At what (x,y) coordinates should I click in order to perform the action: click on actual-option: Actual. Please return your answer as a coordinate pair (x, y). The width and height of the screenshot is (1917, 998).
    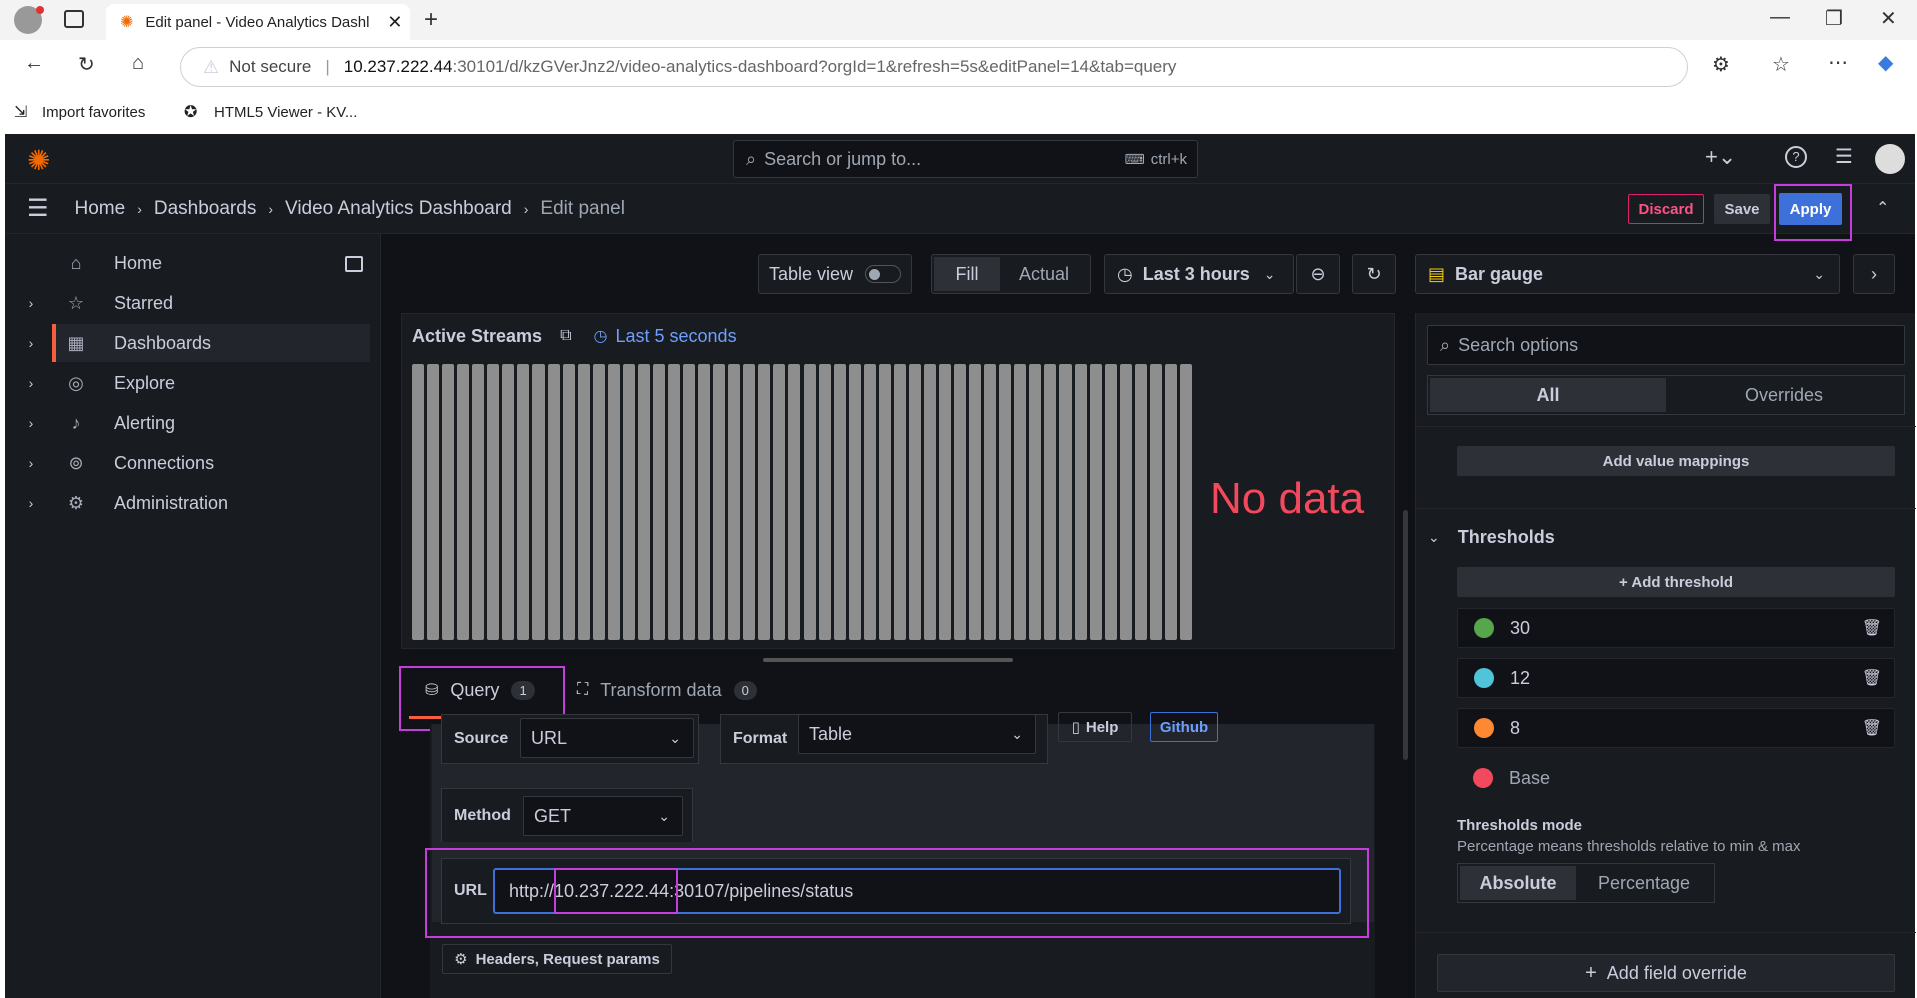
    Looking at the image, I should click on (1044, 274).